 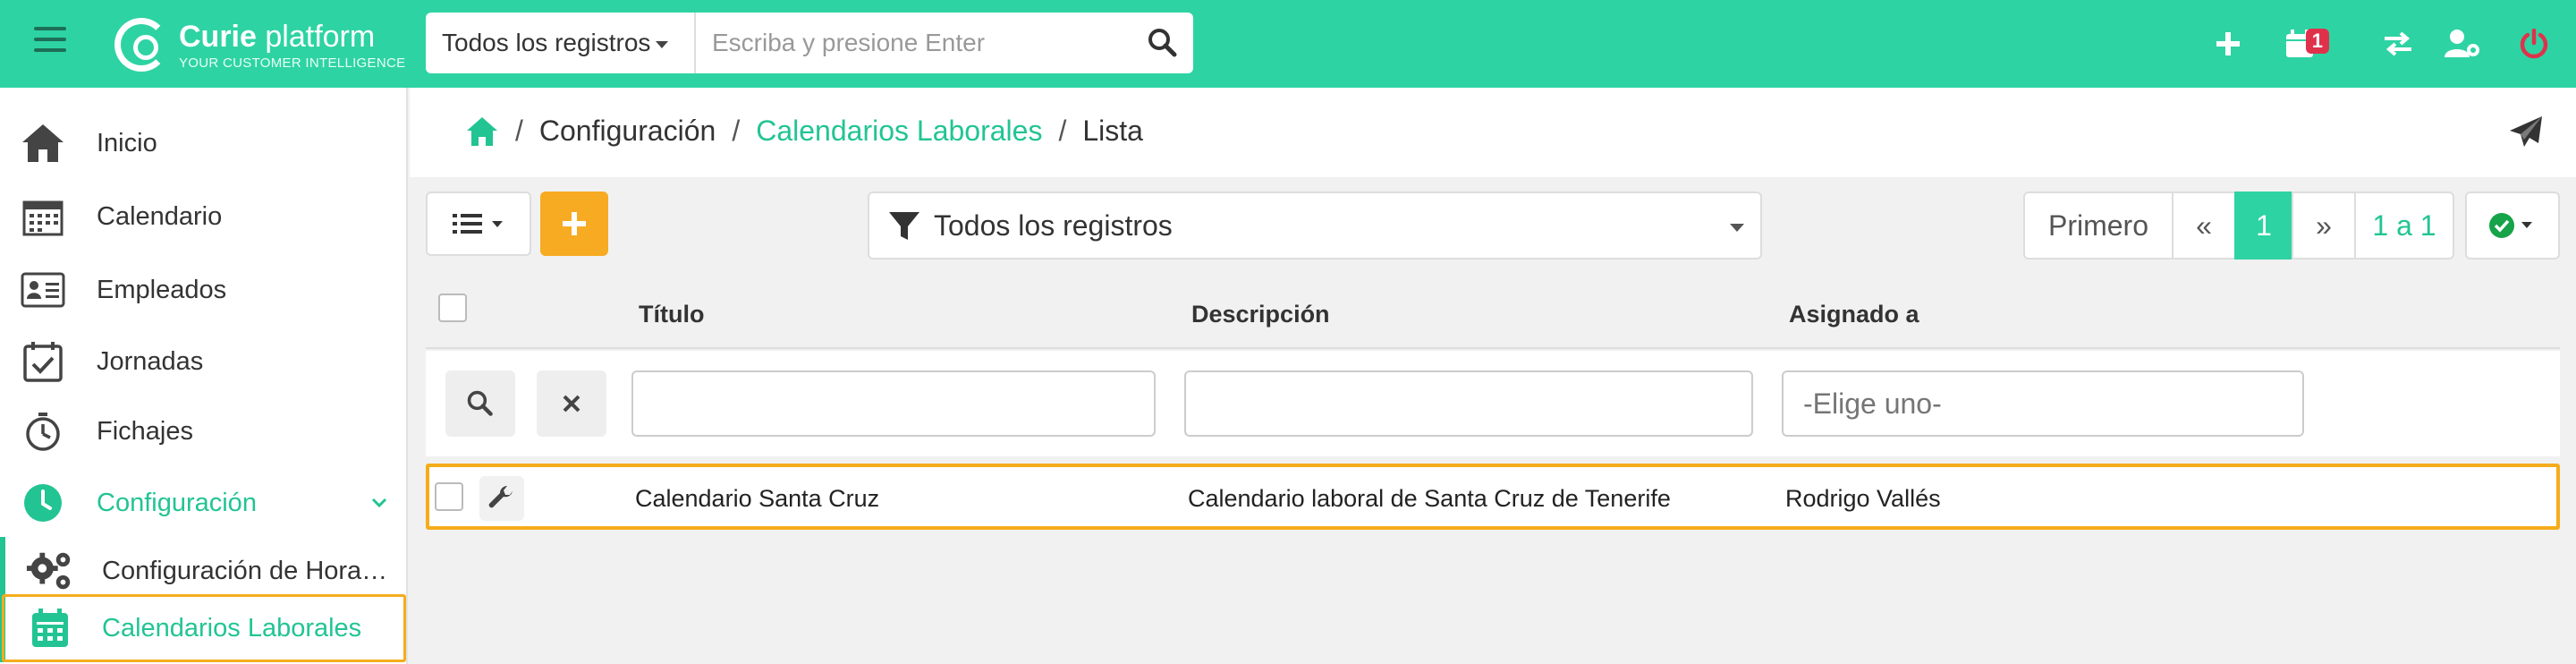 I want to click on paper-plane-icon, so click(x=2526, y=132).